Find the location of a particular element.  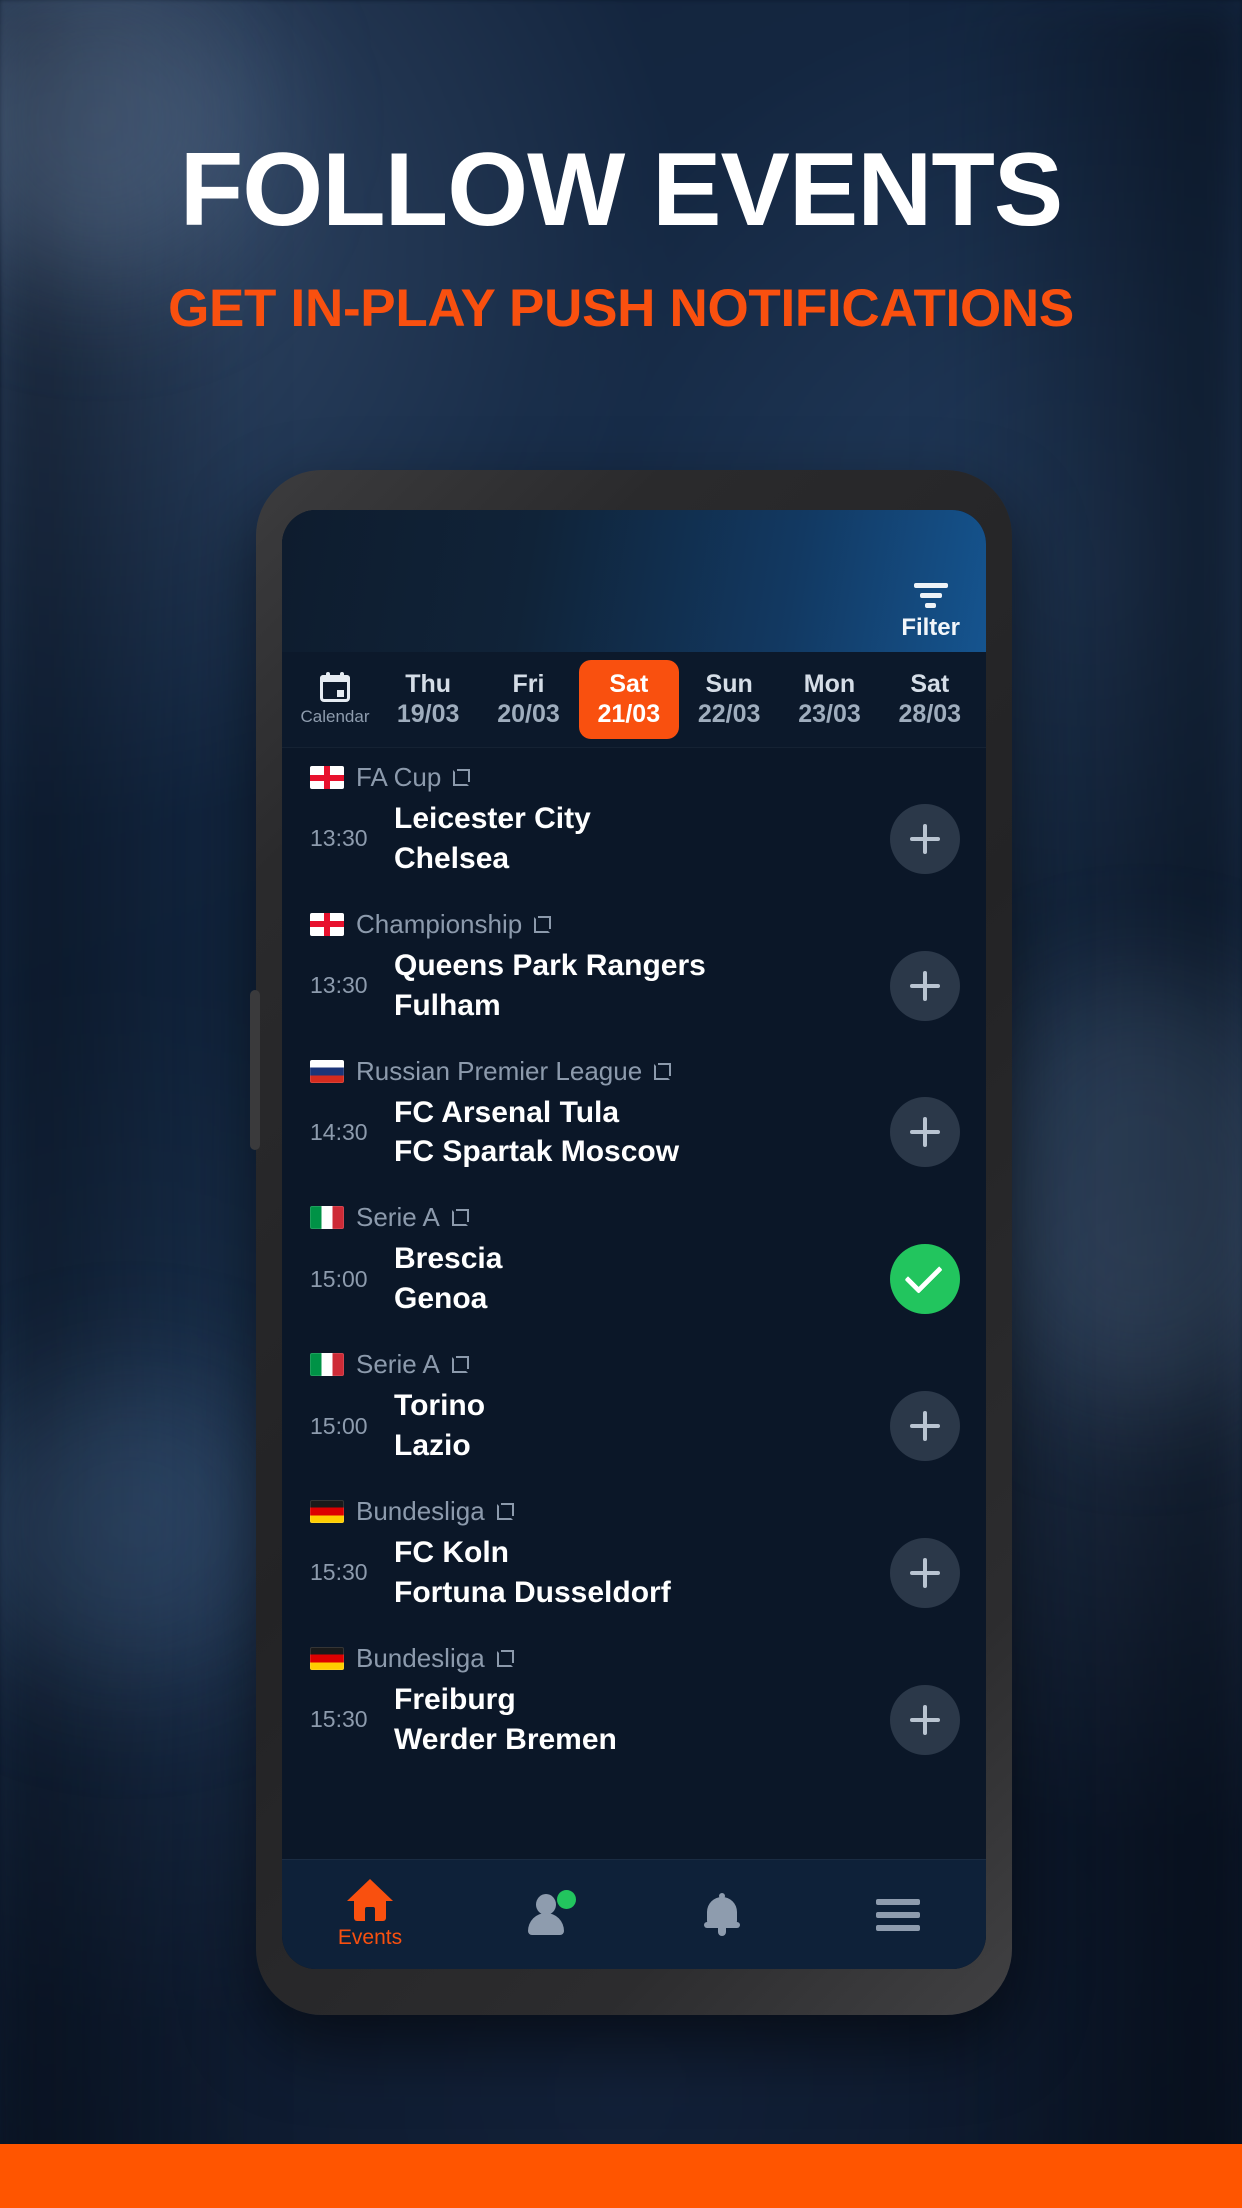

home-team: Leicester City is located at coordinates (492, 818).